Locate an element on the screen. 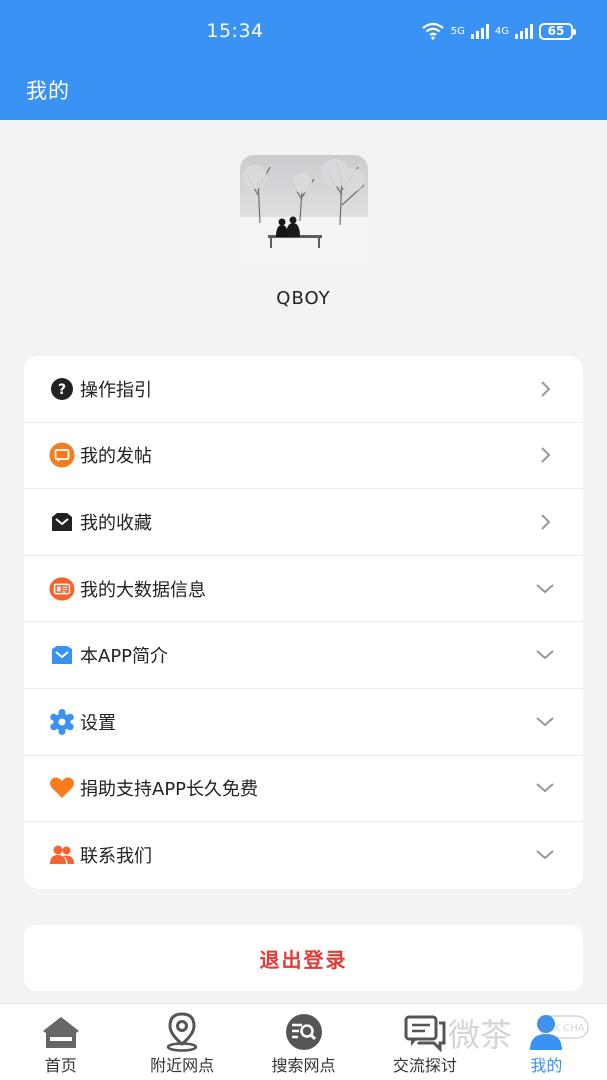  menu-item-label: 操作指引 is located at coordinates (116, 390).